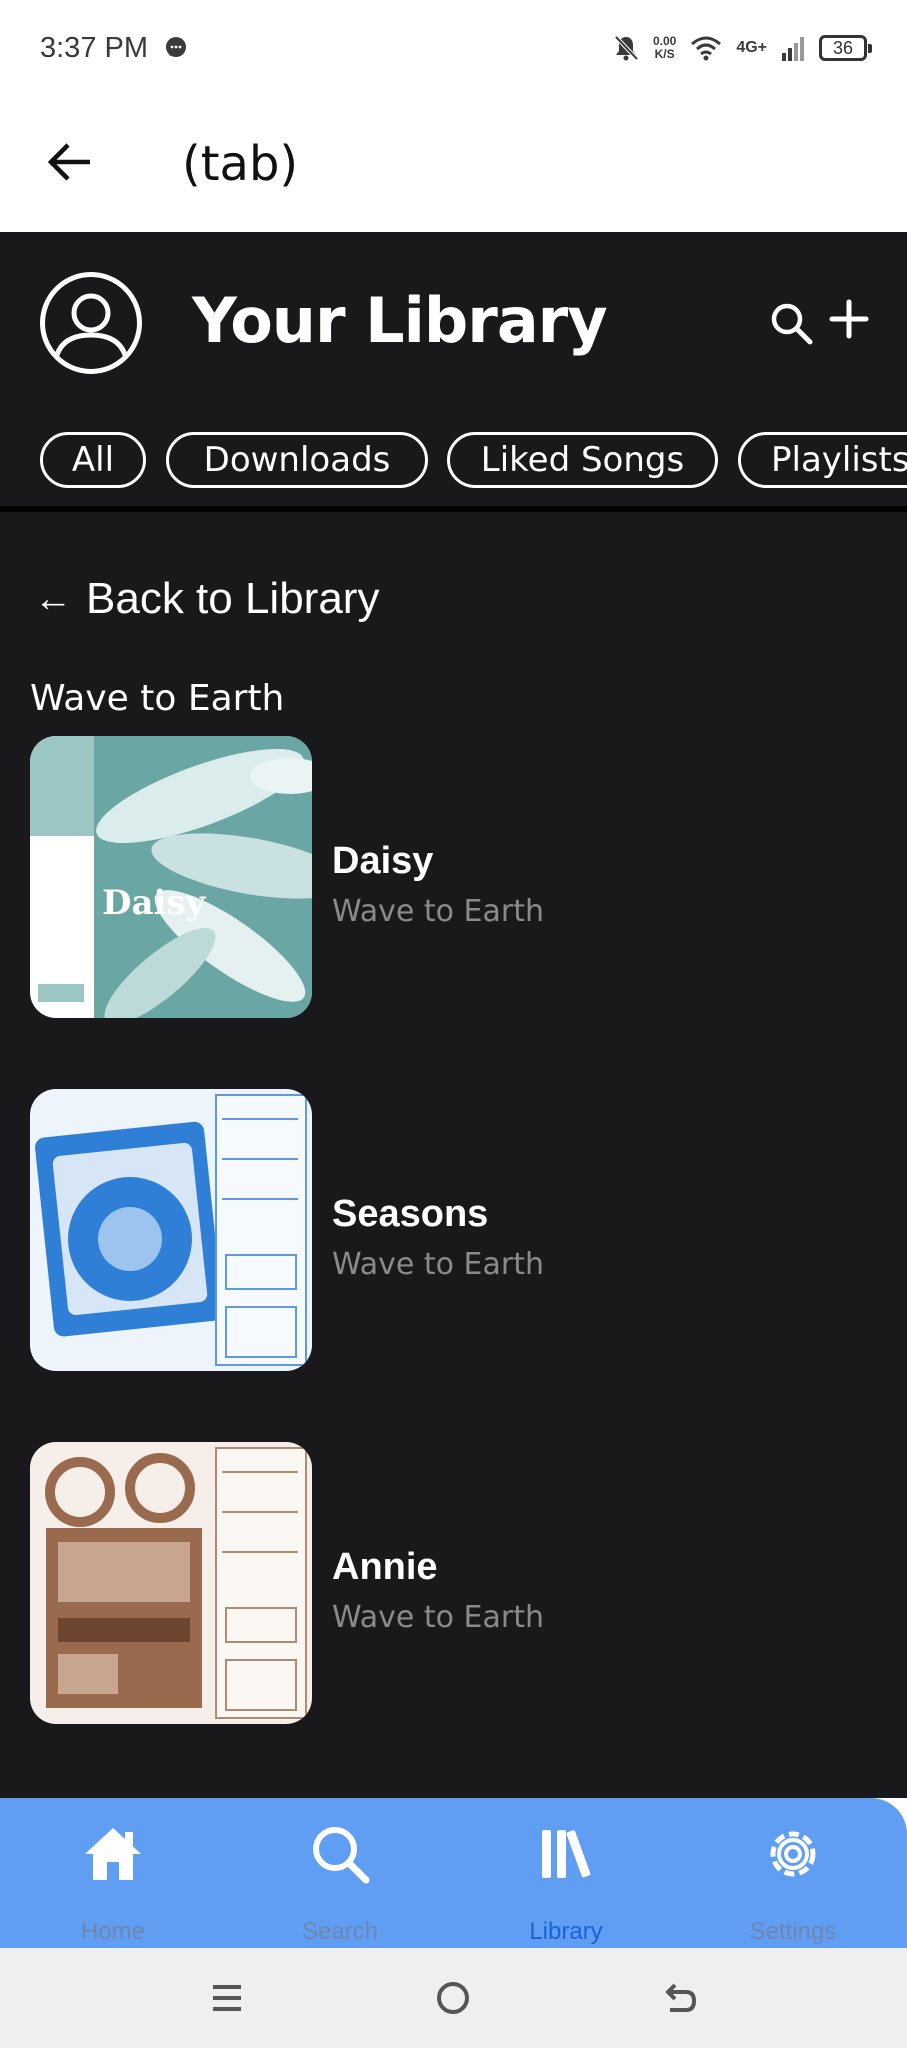  I want to click on back-to-library-label: Back to Library, so click(233, 598).